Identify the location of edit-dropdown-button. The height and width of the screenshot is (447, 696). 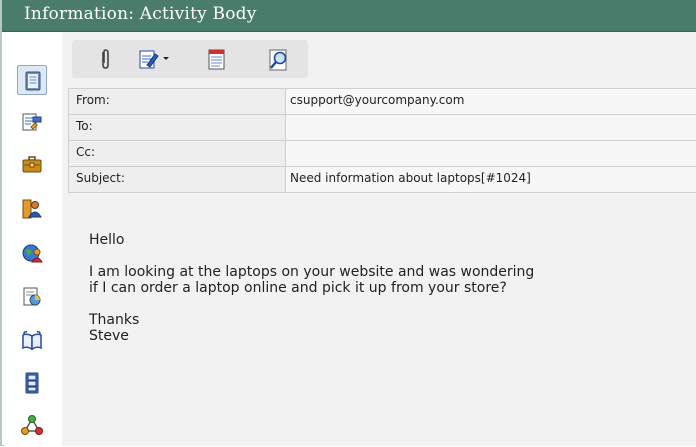
(156, 59).